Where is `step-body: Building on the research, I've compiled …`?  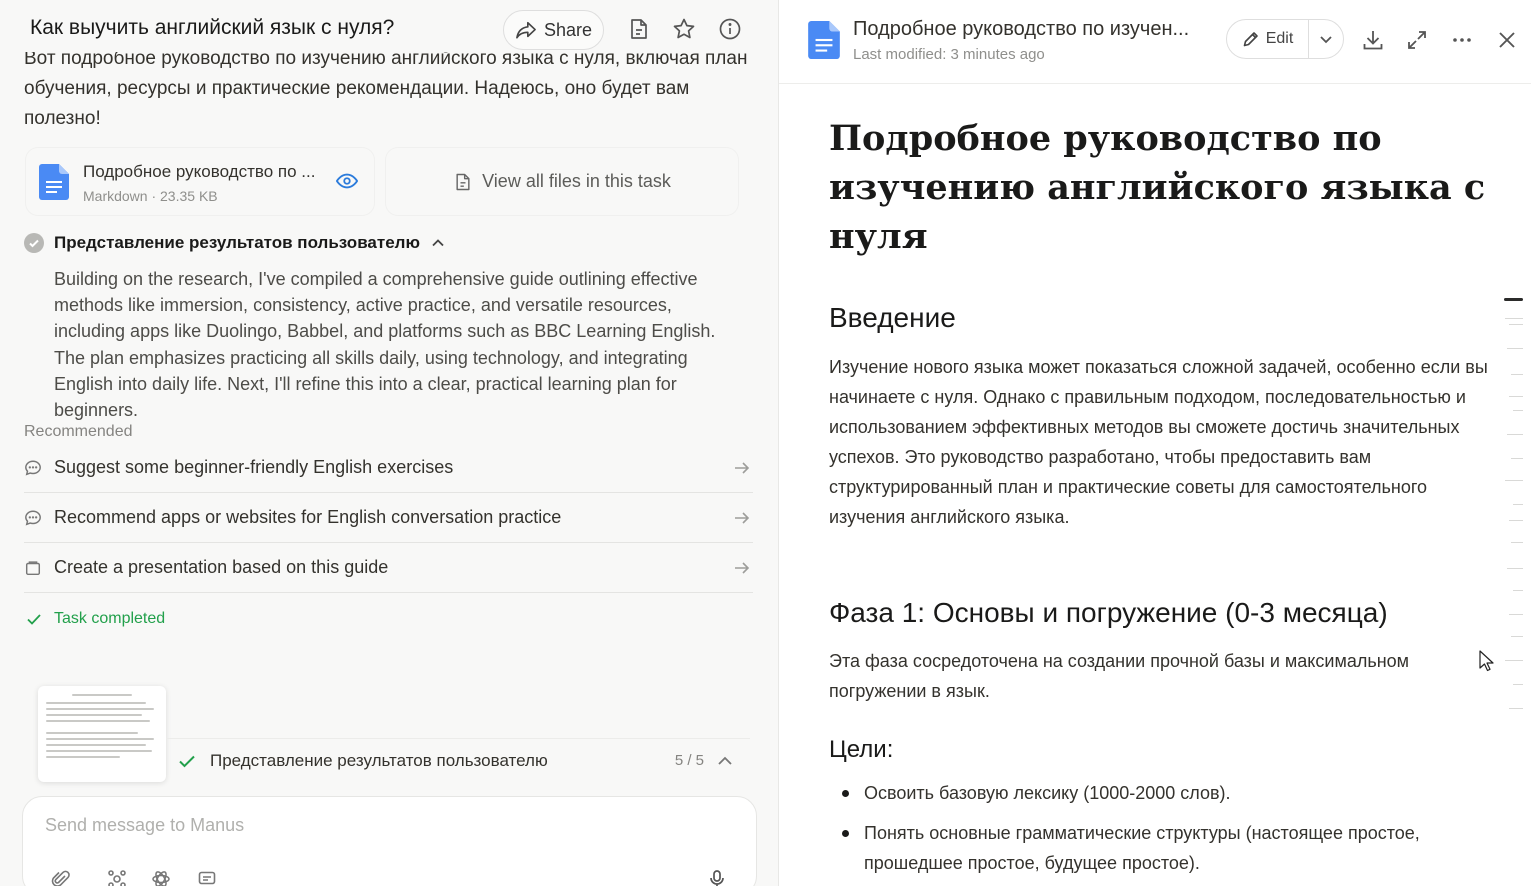
step-body: Building on the research, I've compiled … is located at coordinates (385, 345).